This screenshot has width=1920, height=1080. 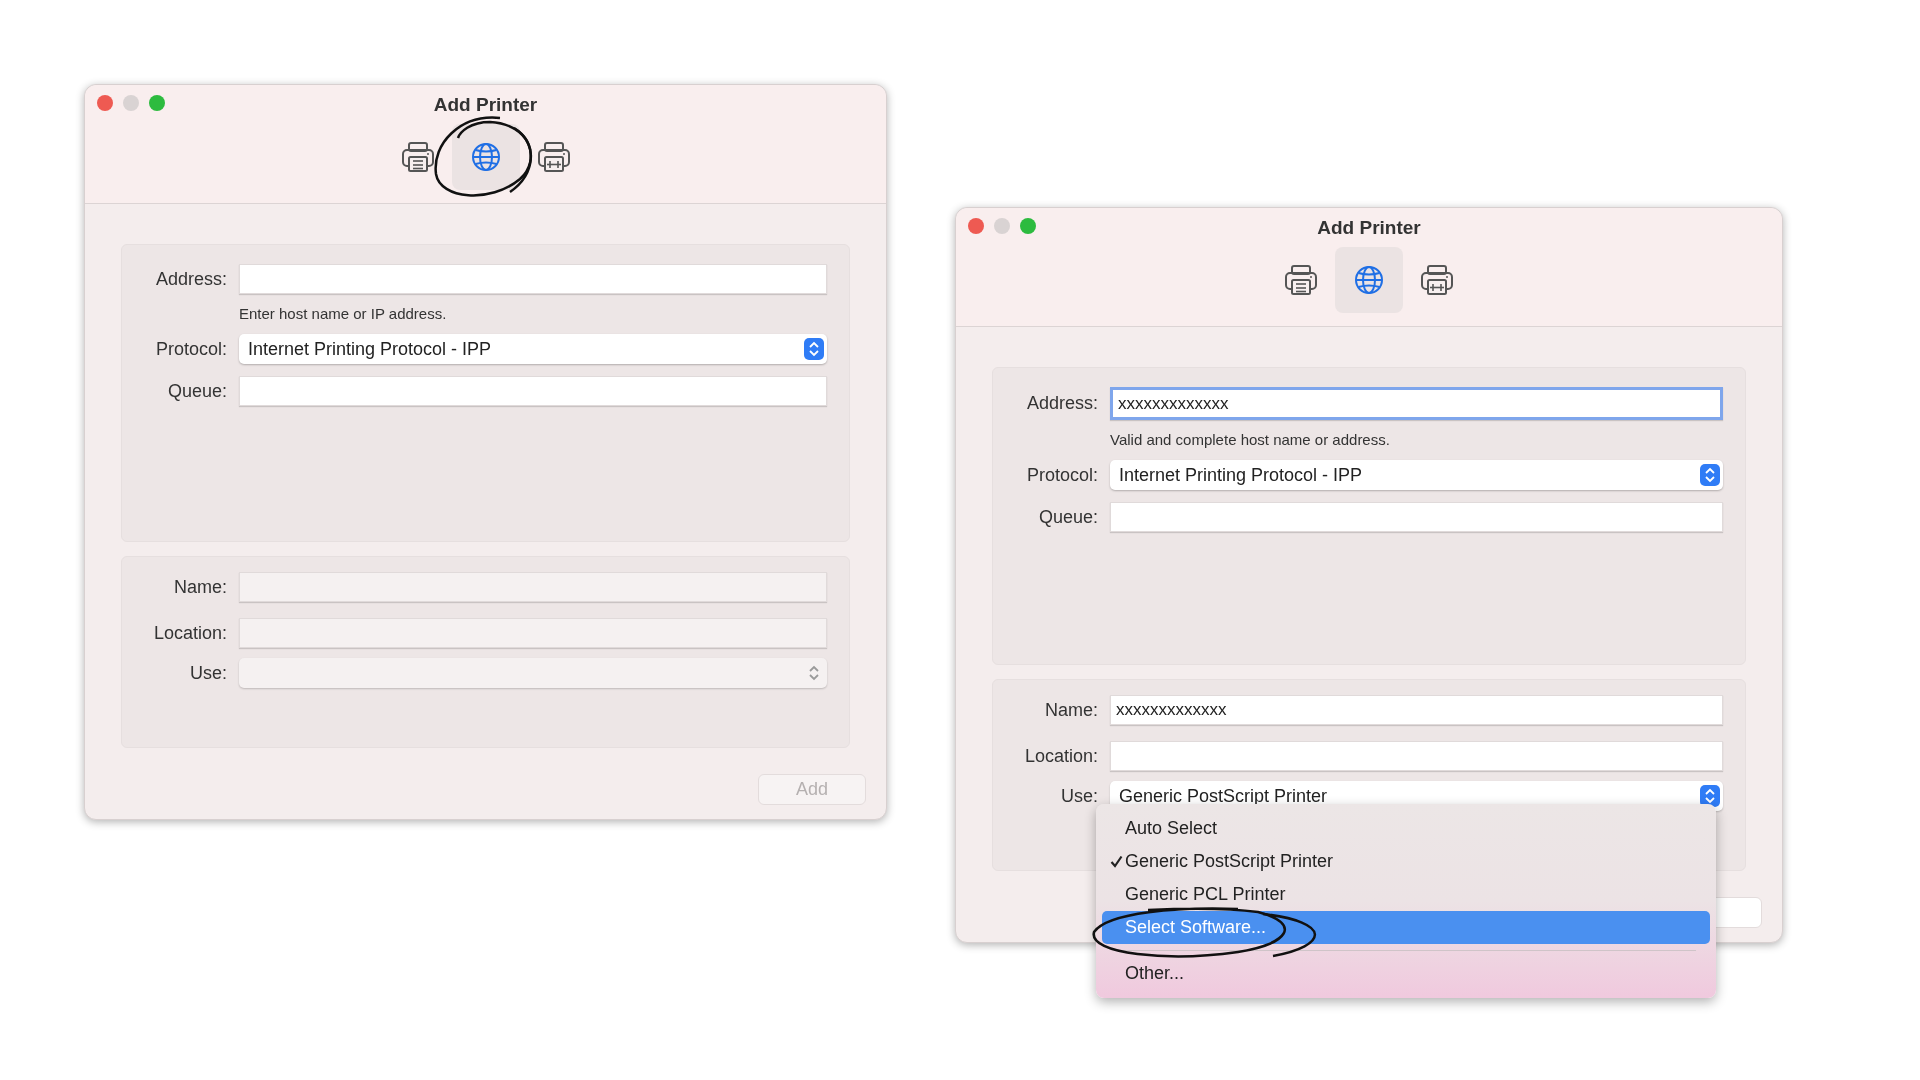 I want to click on menu-item: Generic PostScript Printer, so click(x=1406, y=861).